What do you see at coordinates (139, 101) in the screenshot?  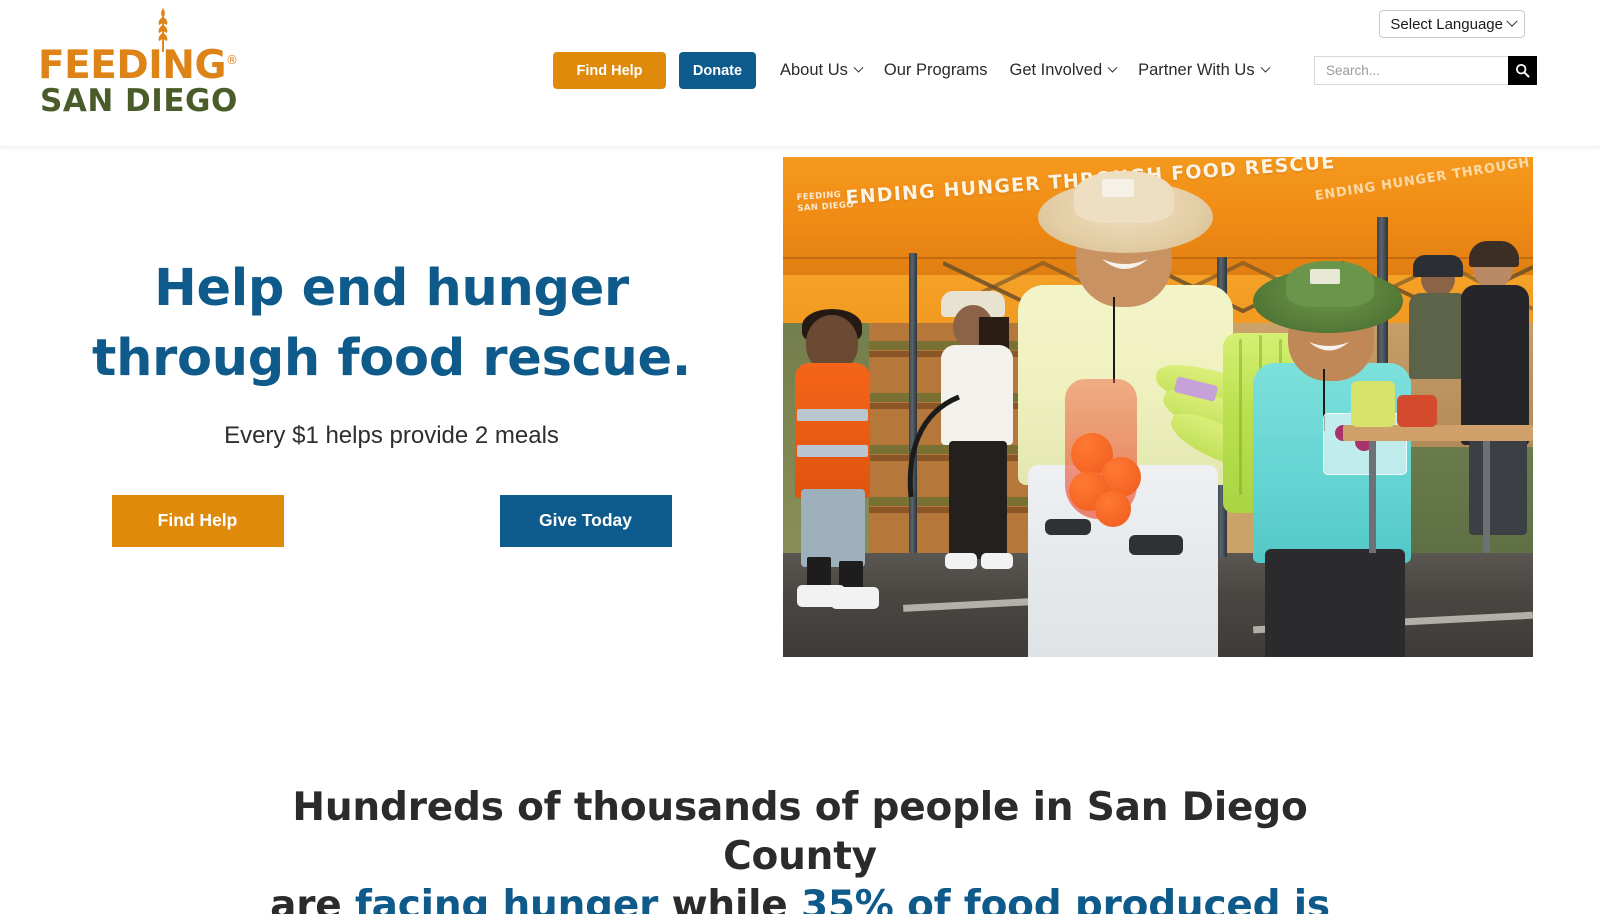 I see `logo-text-sandiego: SAN DIEGO` at bounding box center [139, 101].